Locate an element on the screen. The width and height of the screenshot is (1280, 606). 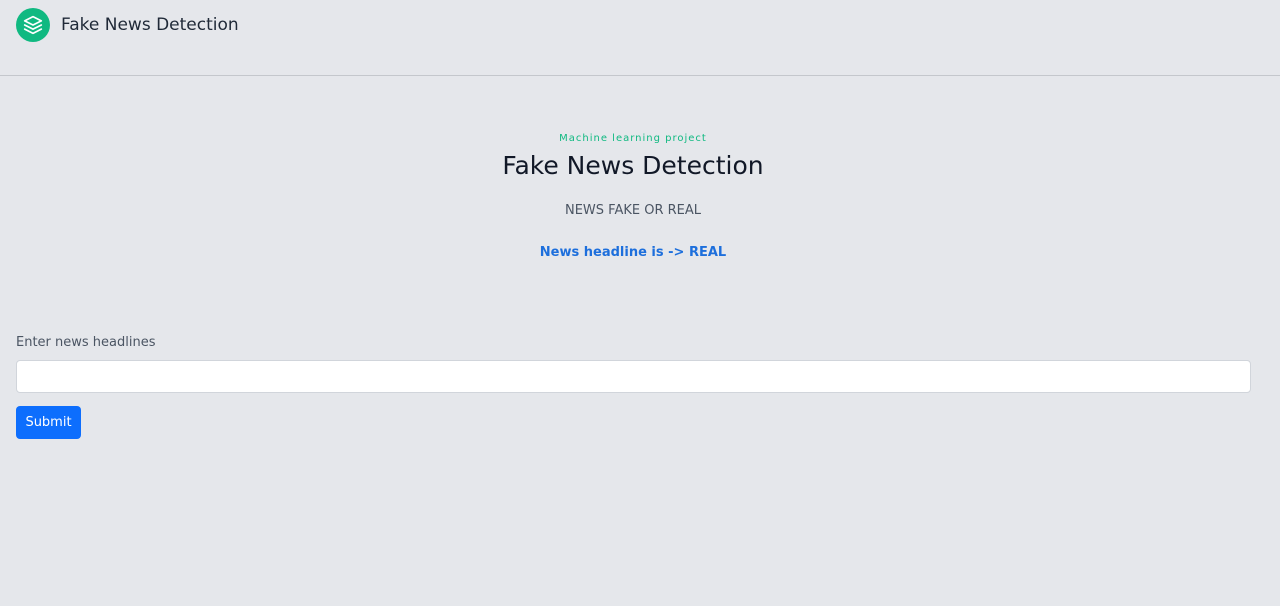
page-subtitle: NEWS FAKE OR REAL is located at coordinates (632, 210).